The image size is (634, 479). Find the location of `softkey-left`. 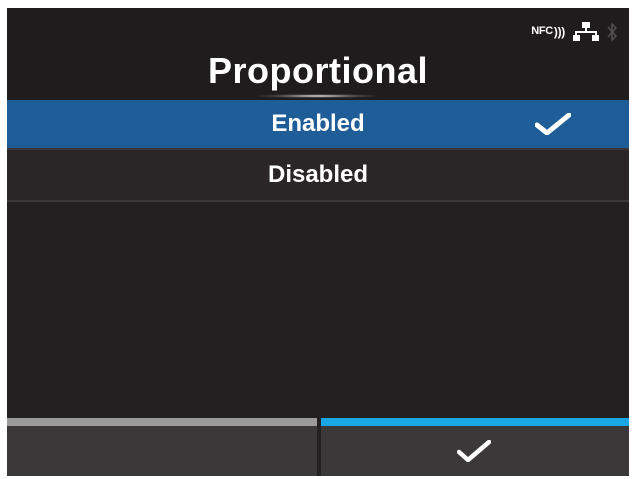

softkey-left is located at coordinates (162, 447).